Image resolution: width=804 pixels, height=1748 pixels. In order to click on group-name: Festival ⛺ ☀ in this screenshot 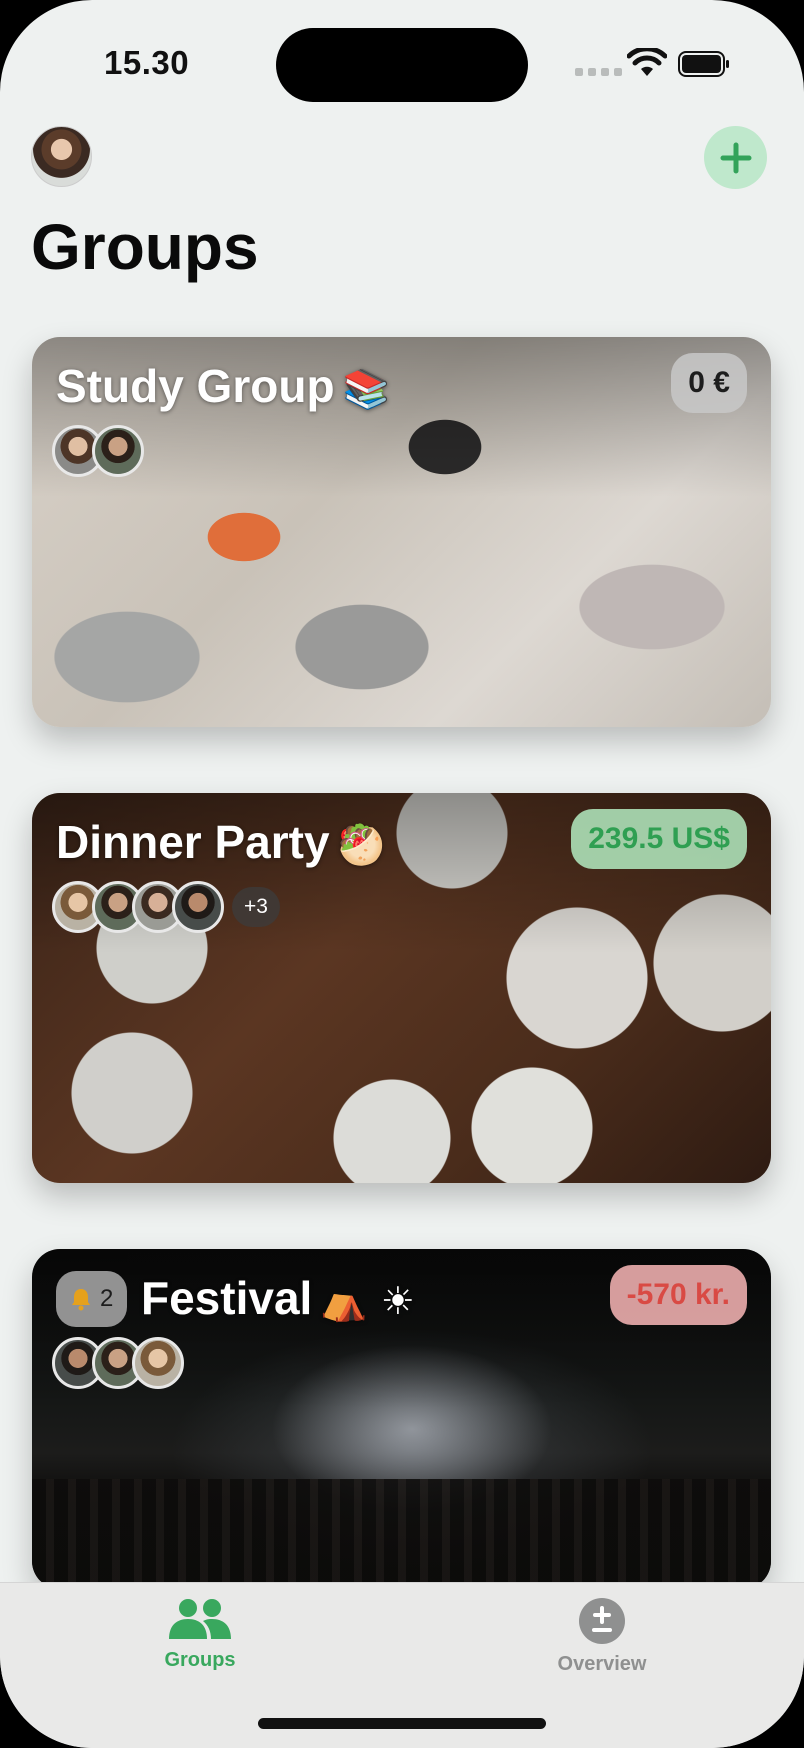, I will do `click(278, 1298)`.